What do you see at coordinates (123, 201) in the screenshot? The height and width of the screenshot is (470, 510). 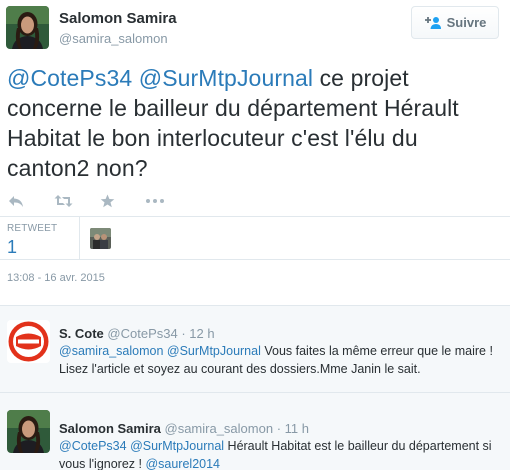 I see `favorite-icon` at bounding box center [123, 201].